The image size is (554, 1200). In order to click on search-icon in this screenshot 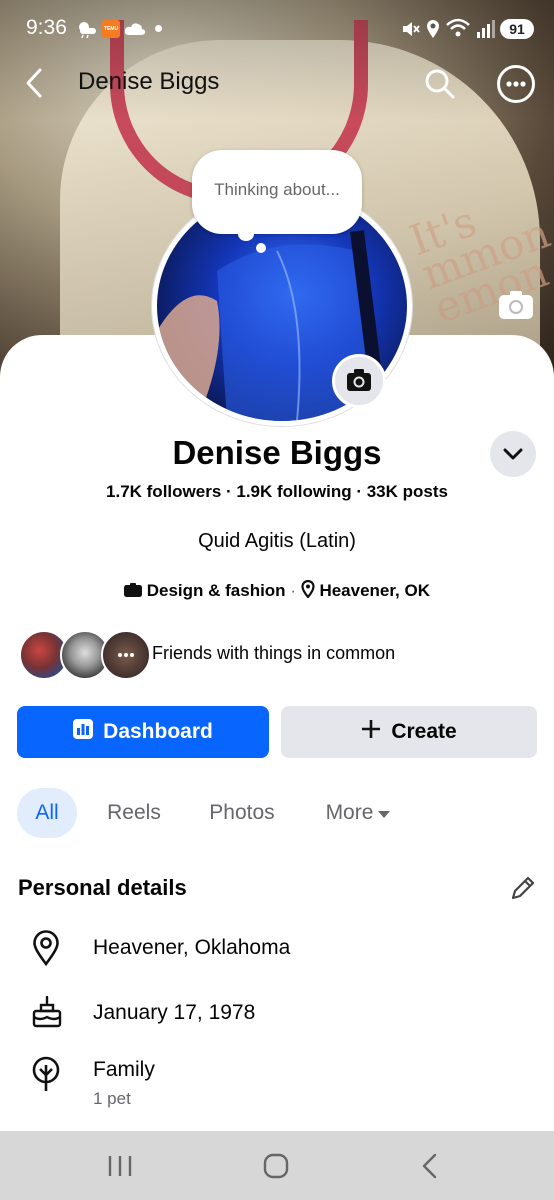, I will do `click(440, 84)`.